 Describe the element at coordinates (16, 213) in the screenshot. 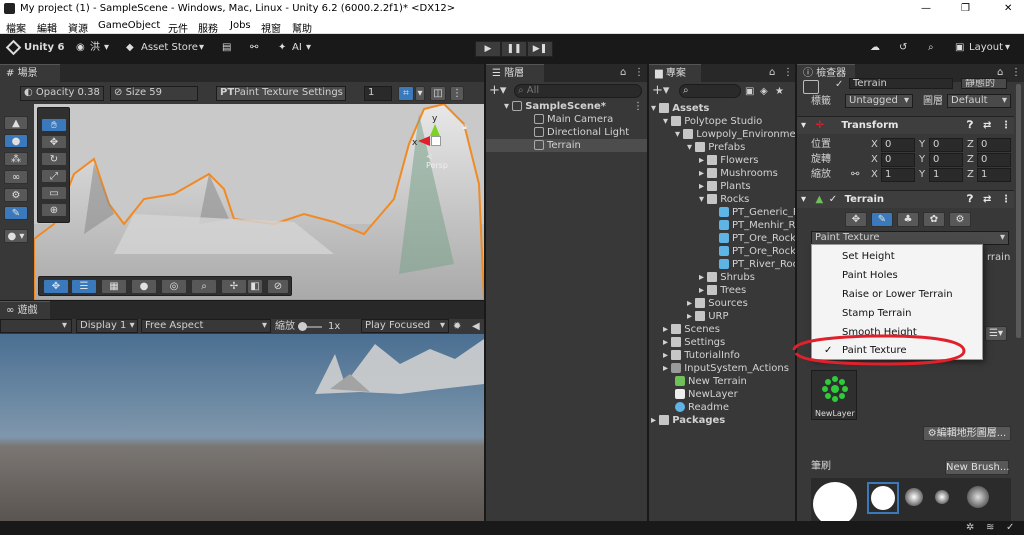

I see `brush-tool-icon: ✎` at that location.